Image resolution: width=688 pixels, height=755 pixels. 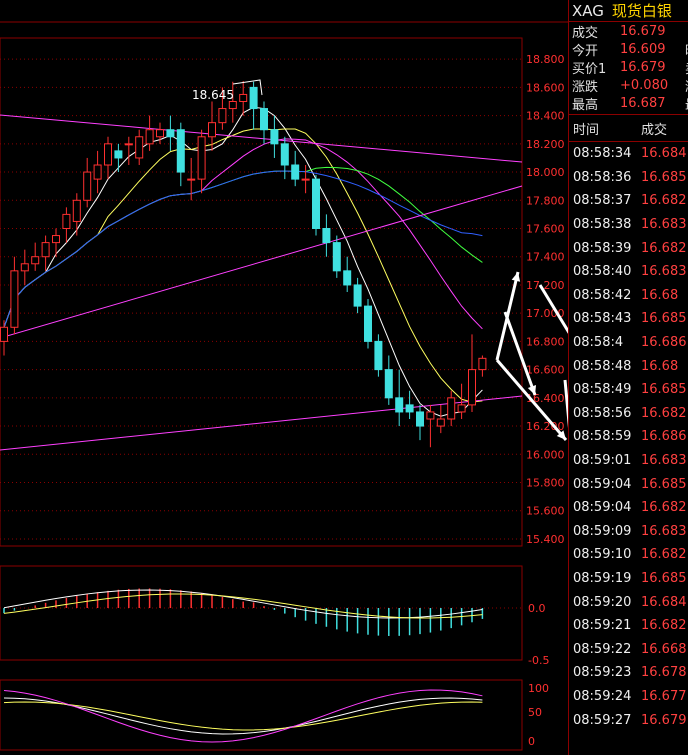 What do you see at coordinates (545, 144) in the screenshot?
I see `price-tick-label: 18.200` at bounding box center [545, 144].